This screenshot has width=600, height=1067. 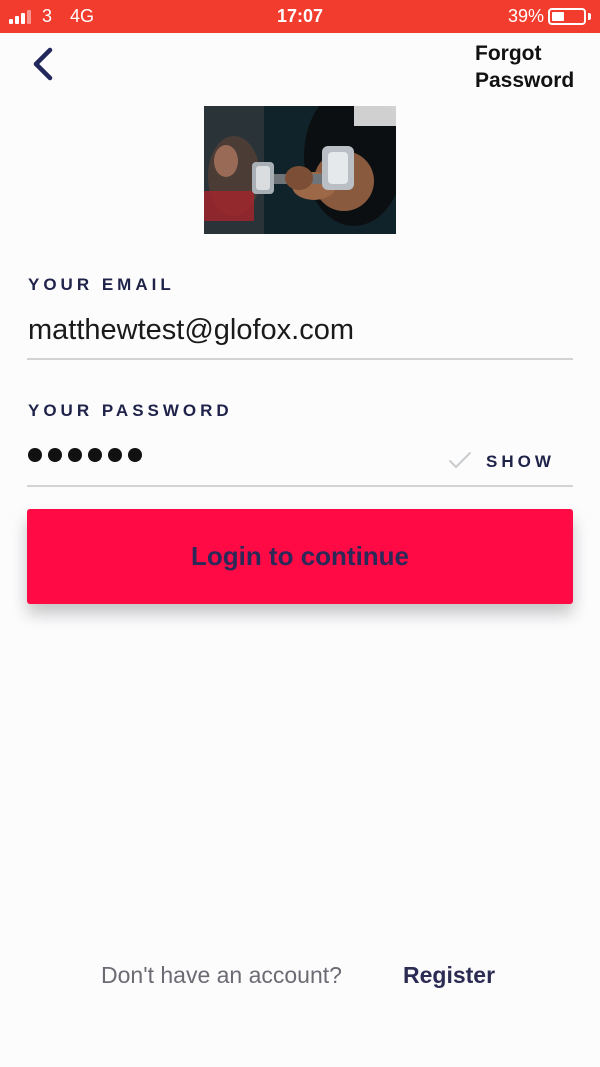 What do you see at coordinates (520, 461) in the screenshot?
I see `show-password-label: SHOW` at bounding box center [520, 461].